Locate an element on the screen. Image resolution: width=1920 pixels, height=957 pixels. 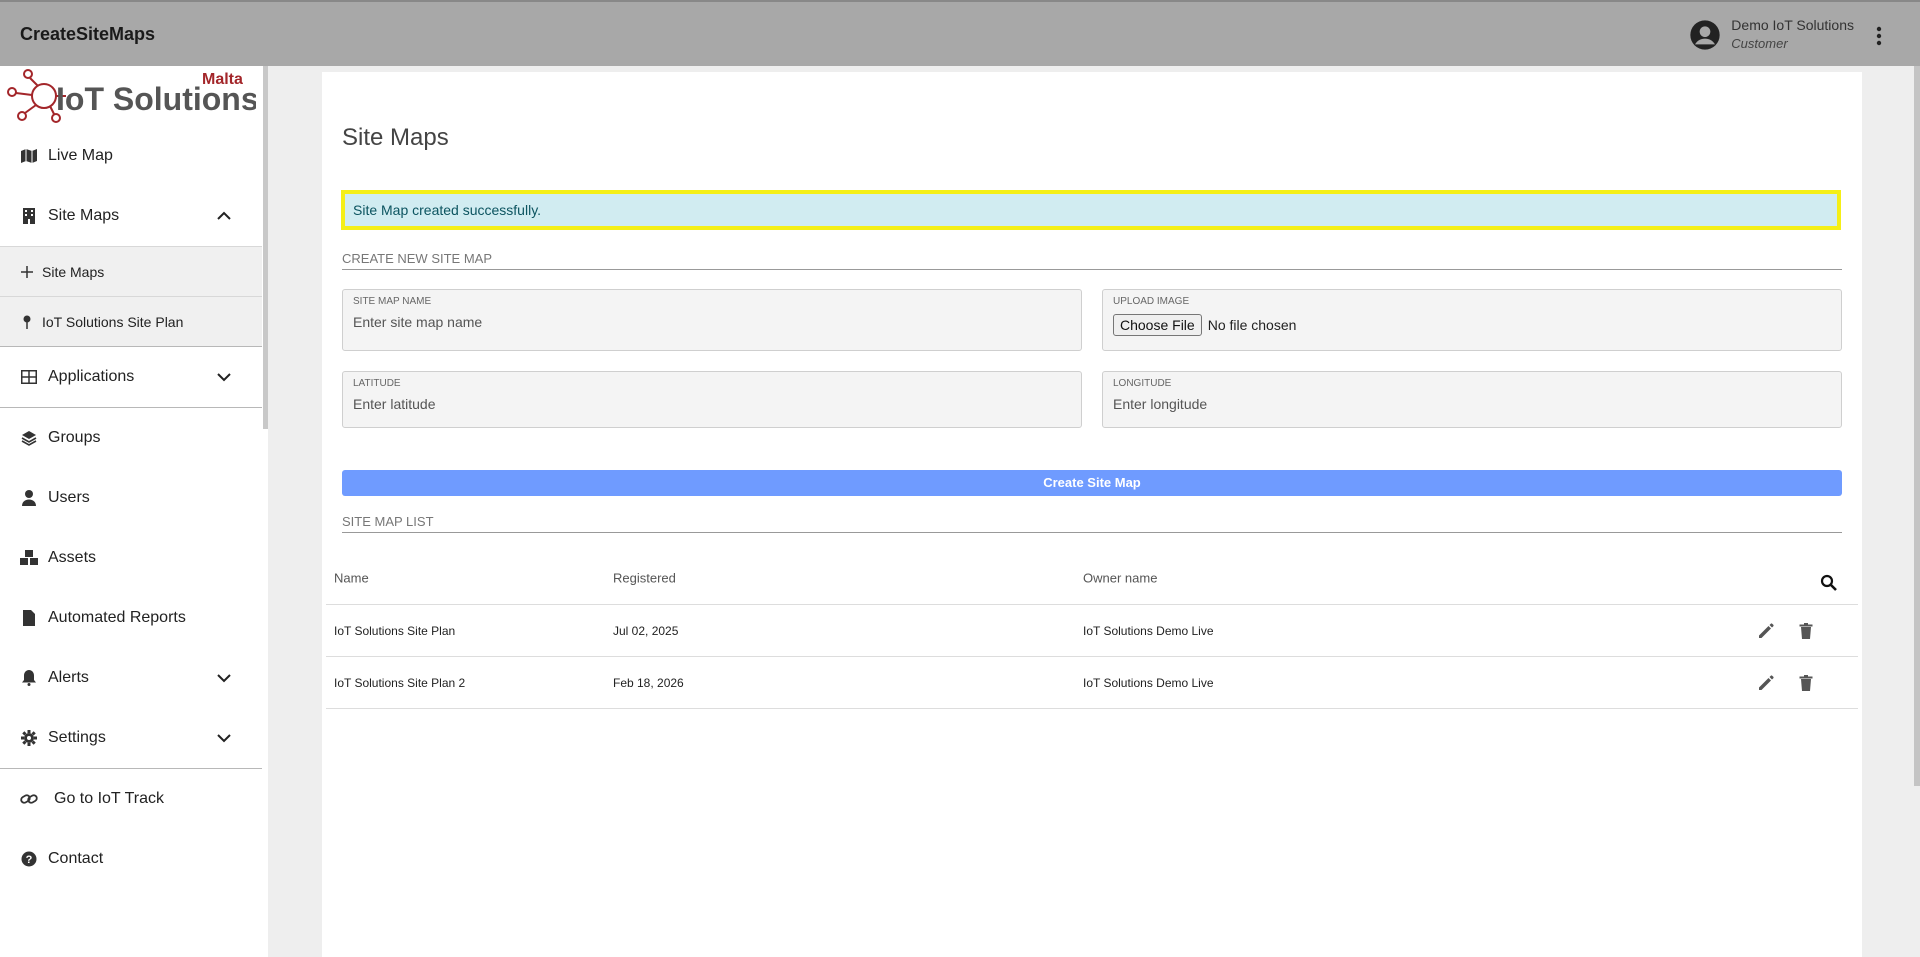
field-label: LATITUDE is located at coordinates (377, 383).